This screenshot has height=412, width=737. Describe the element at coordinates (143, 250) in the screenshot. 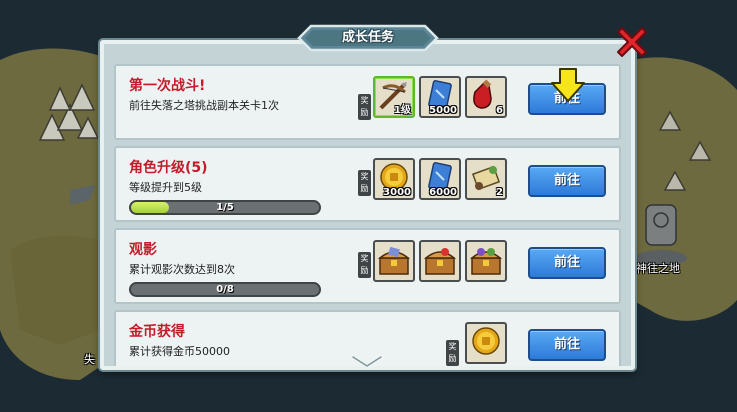

I see `task-title: 观影` at that location.